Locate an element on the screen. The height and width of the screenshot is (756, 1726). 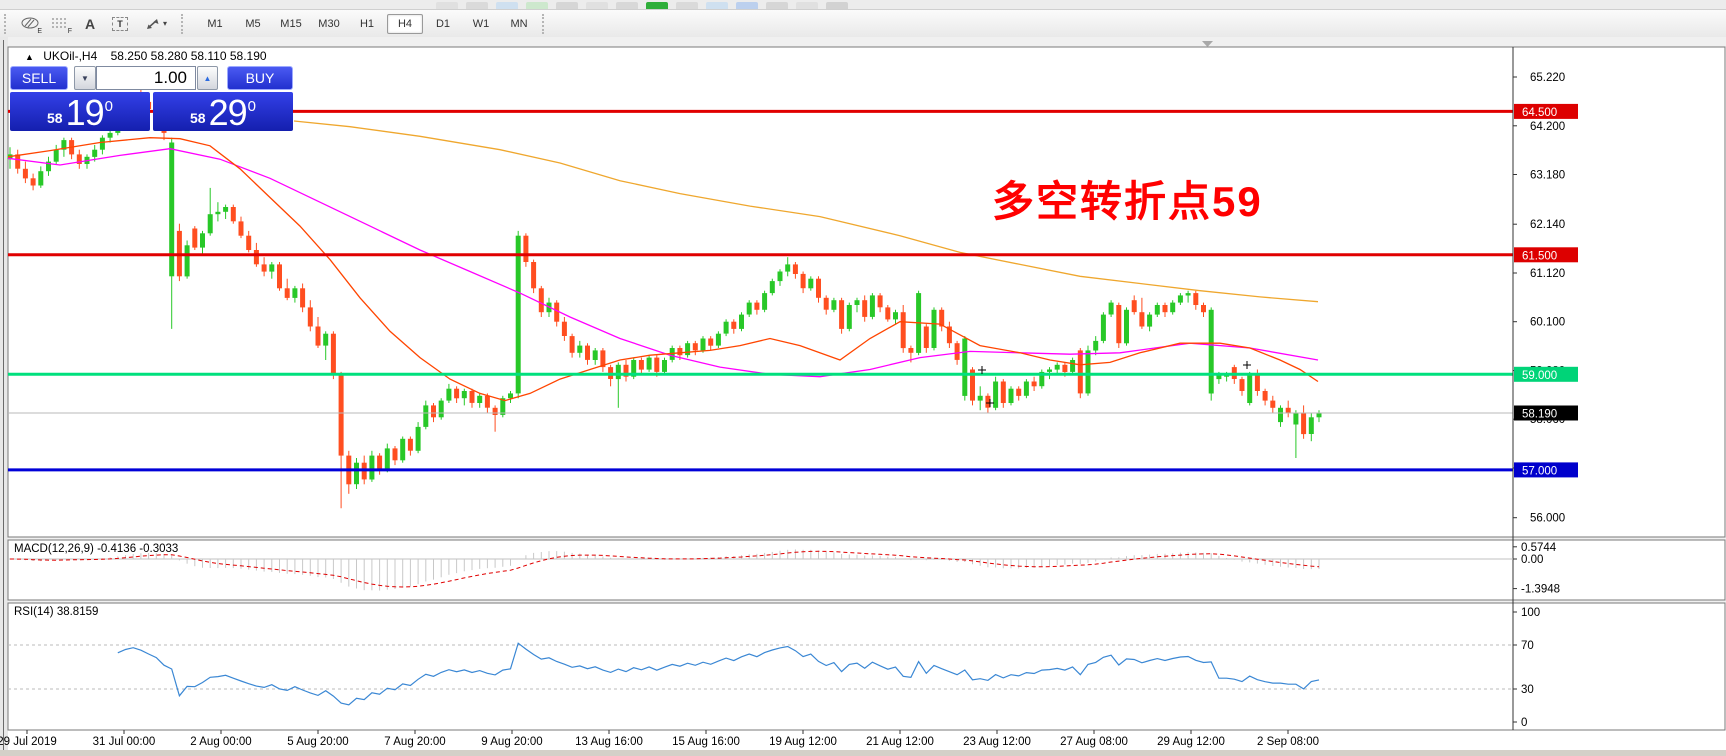
trade-panel-top-row: SELL ▼ ▲ BUY is located at coordinates (151, 78).